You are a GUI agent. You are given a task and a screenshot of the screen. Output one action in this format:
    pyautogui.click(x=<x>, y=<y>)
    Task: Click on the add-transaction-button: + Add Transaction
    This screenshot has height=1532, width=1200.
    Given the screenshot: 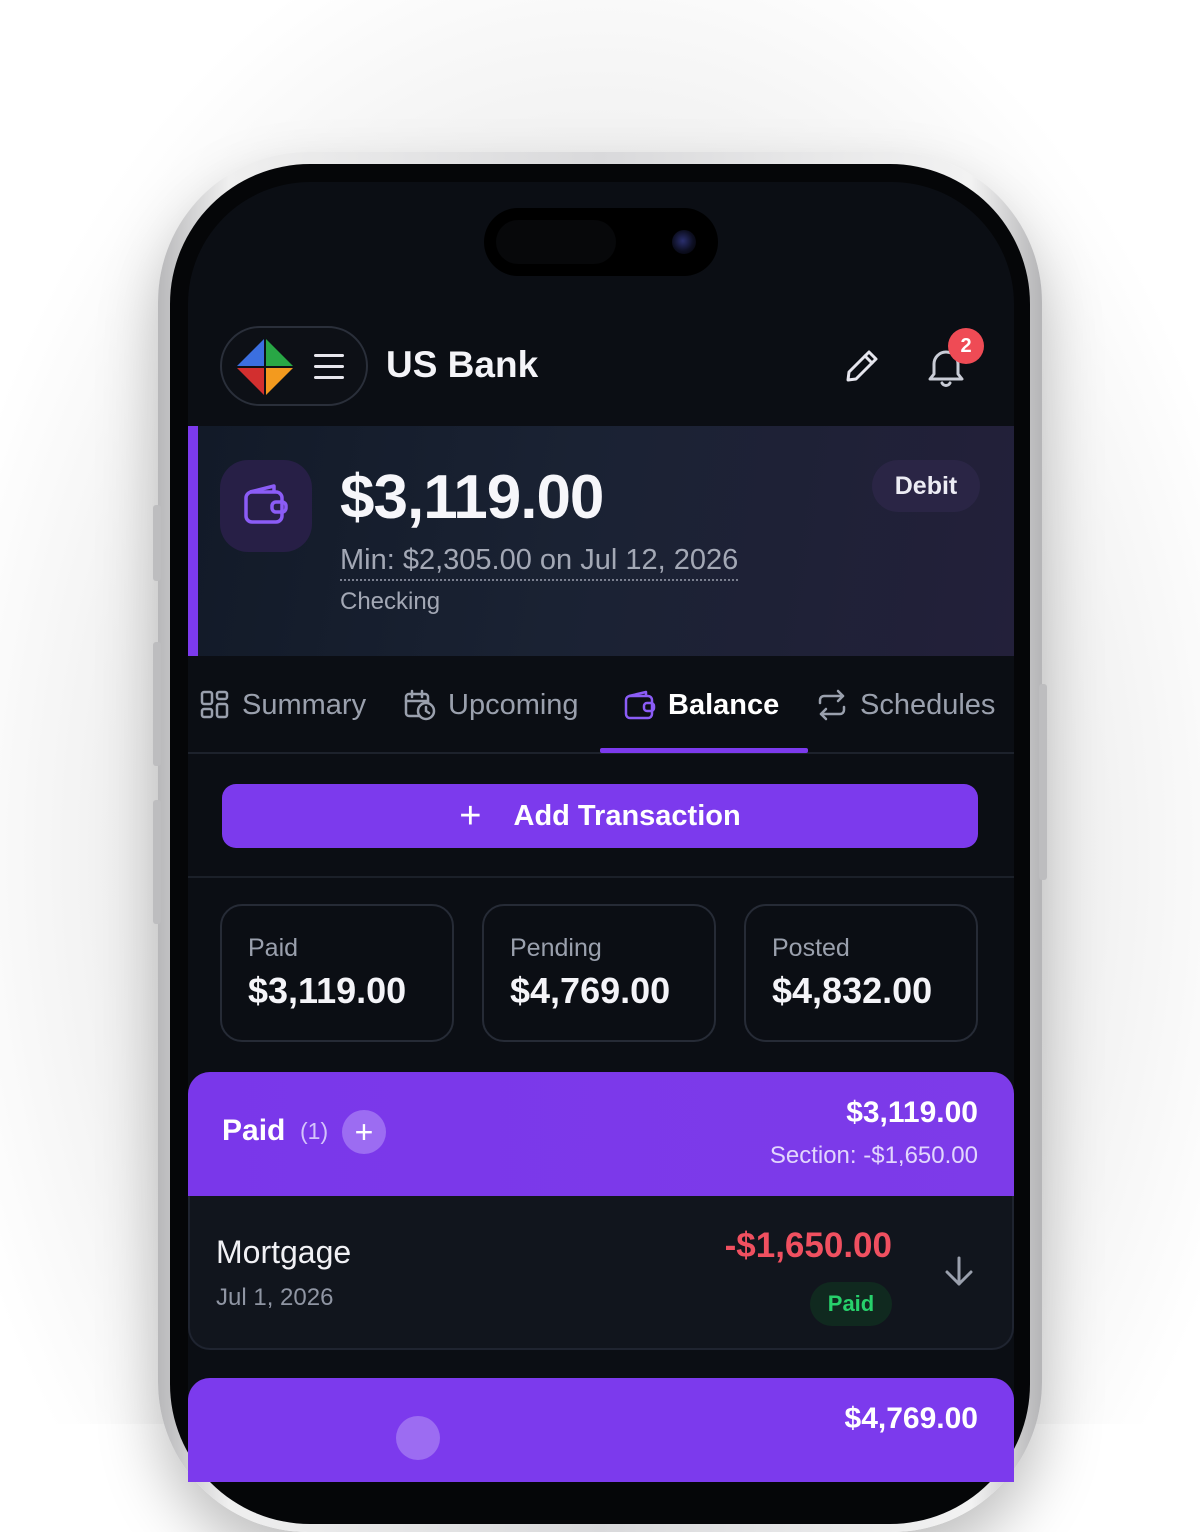 What is the action you would take?
    pyautogui.click(x=600, y=816)
    